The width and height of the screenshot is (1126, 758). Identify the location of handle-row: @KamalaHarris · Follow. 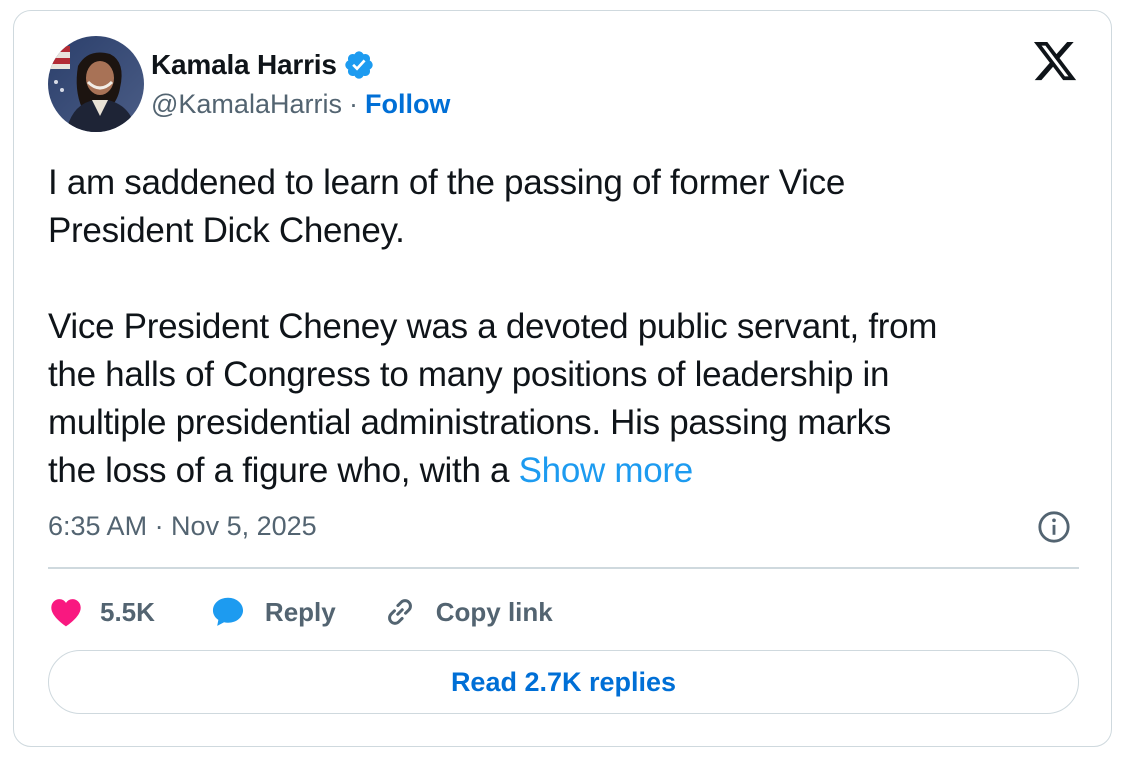
(300, 104).